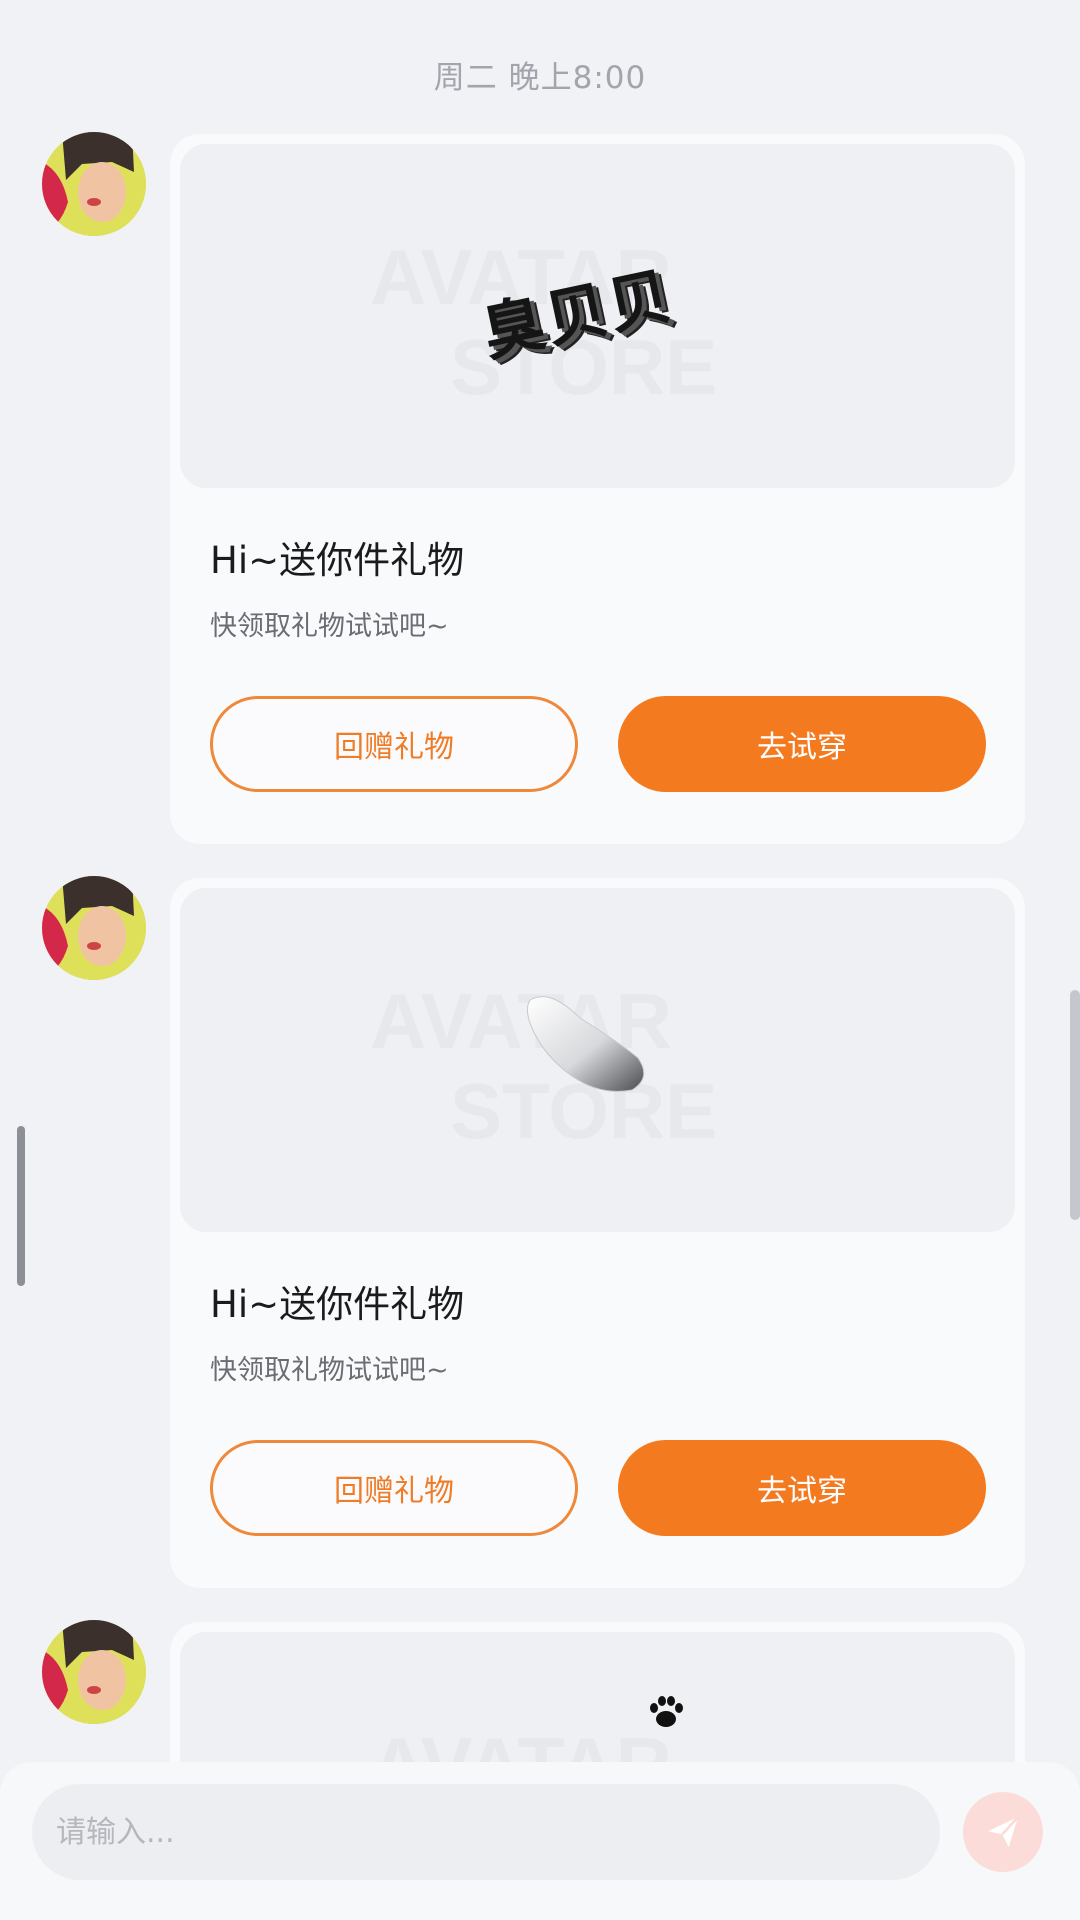  I want to click on message-timestamp: 周二 晚上8:00, so click(540, 78).